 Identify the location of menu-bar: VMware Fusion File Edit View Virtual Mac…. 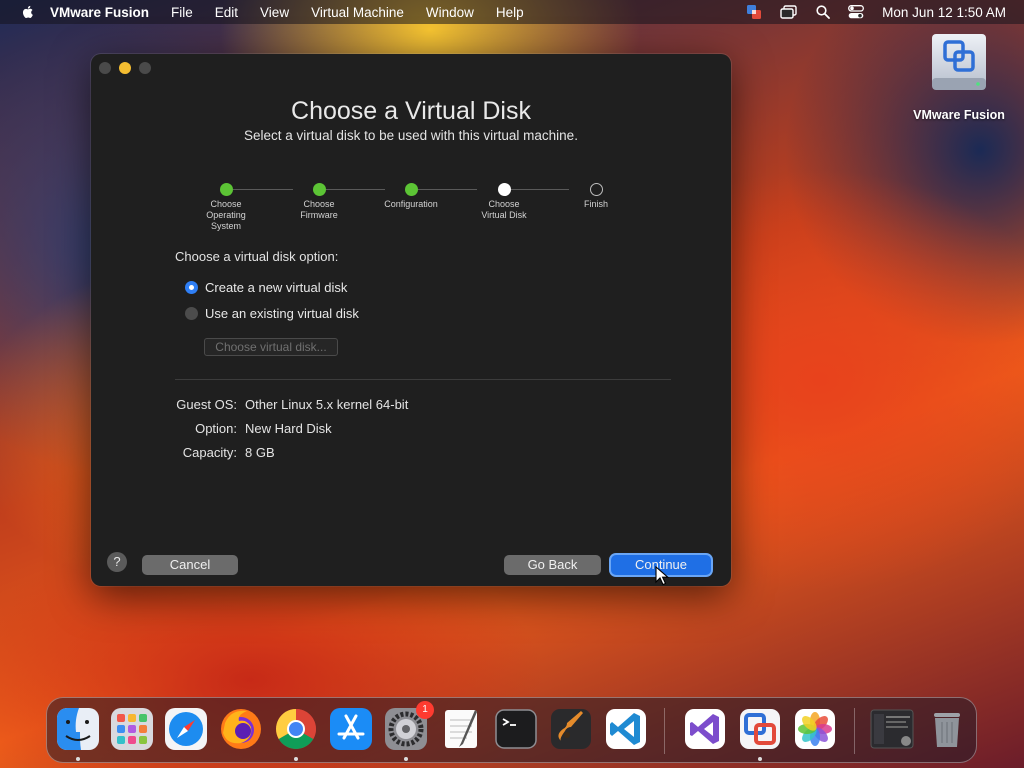
(512, 12).